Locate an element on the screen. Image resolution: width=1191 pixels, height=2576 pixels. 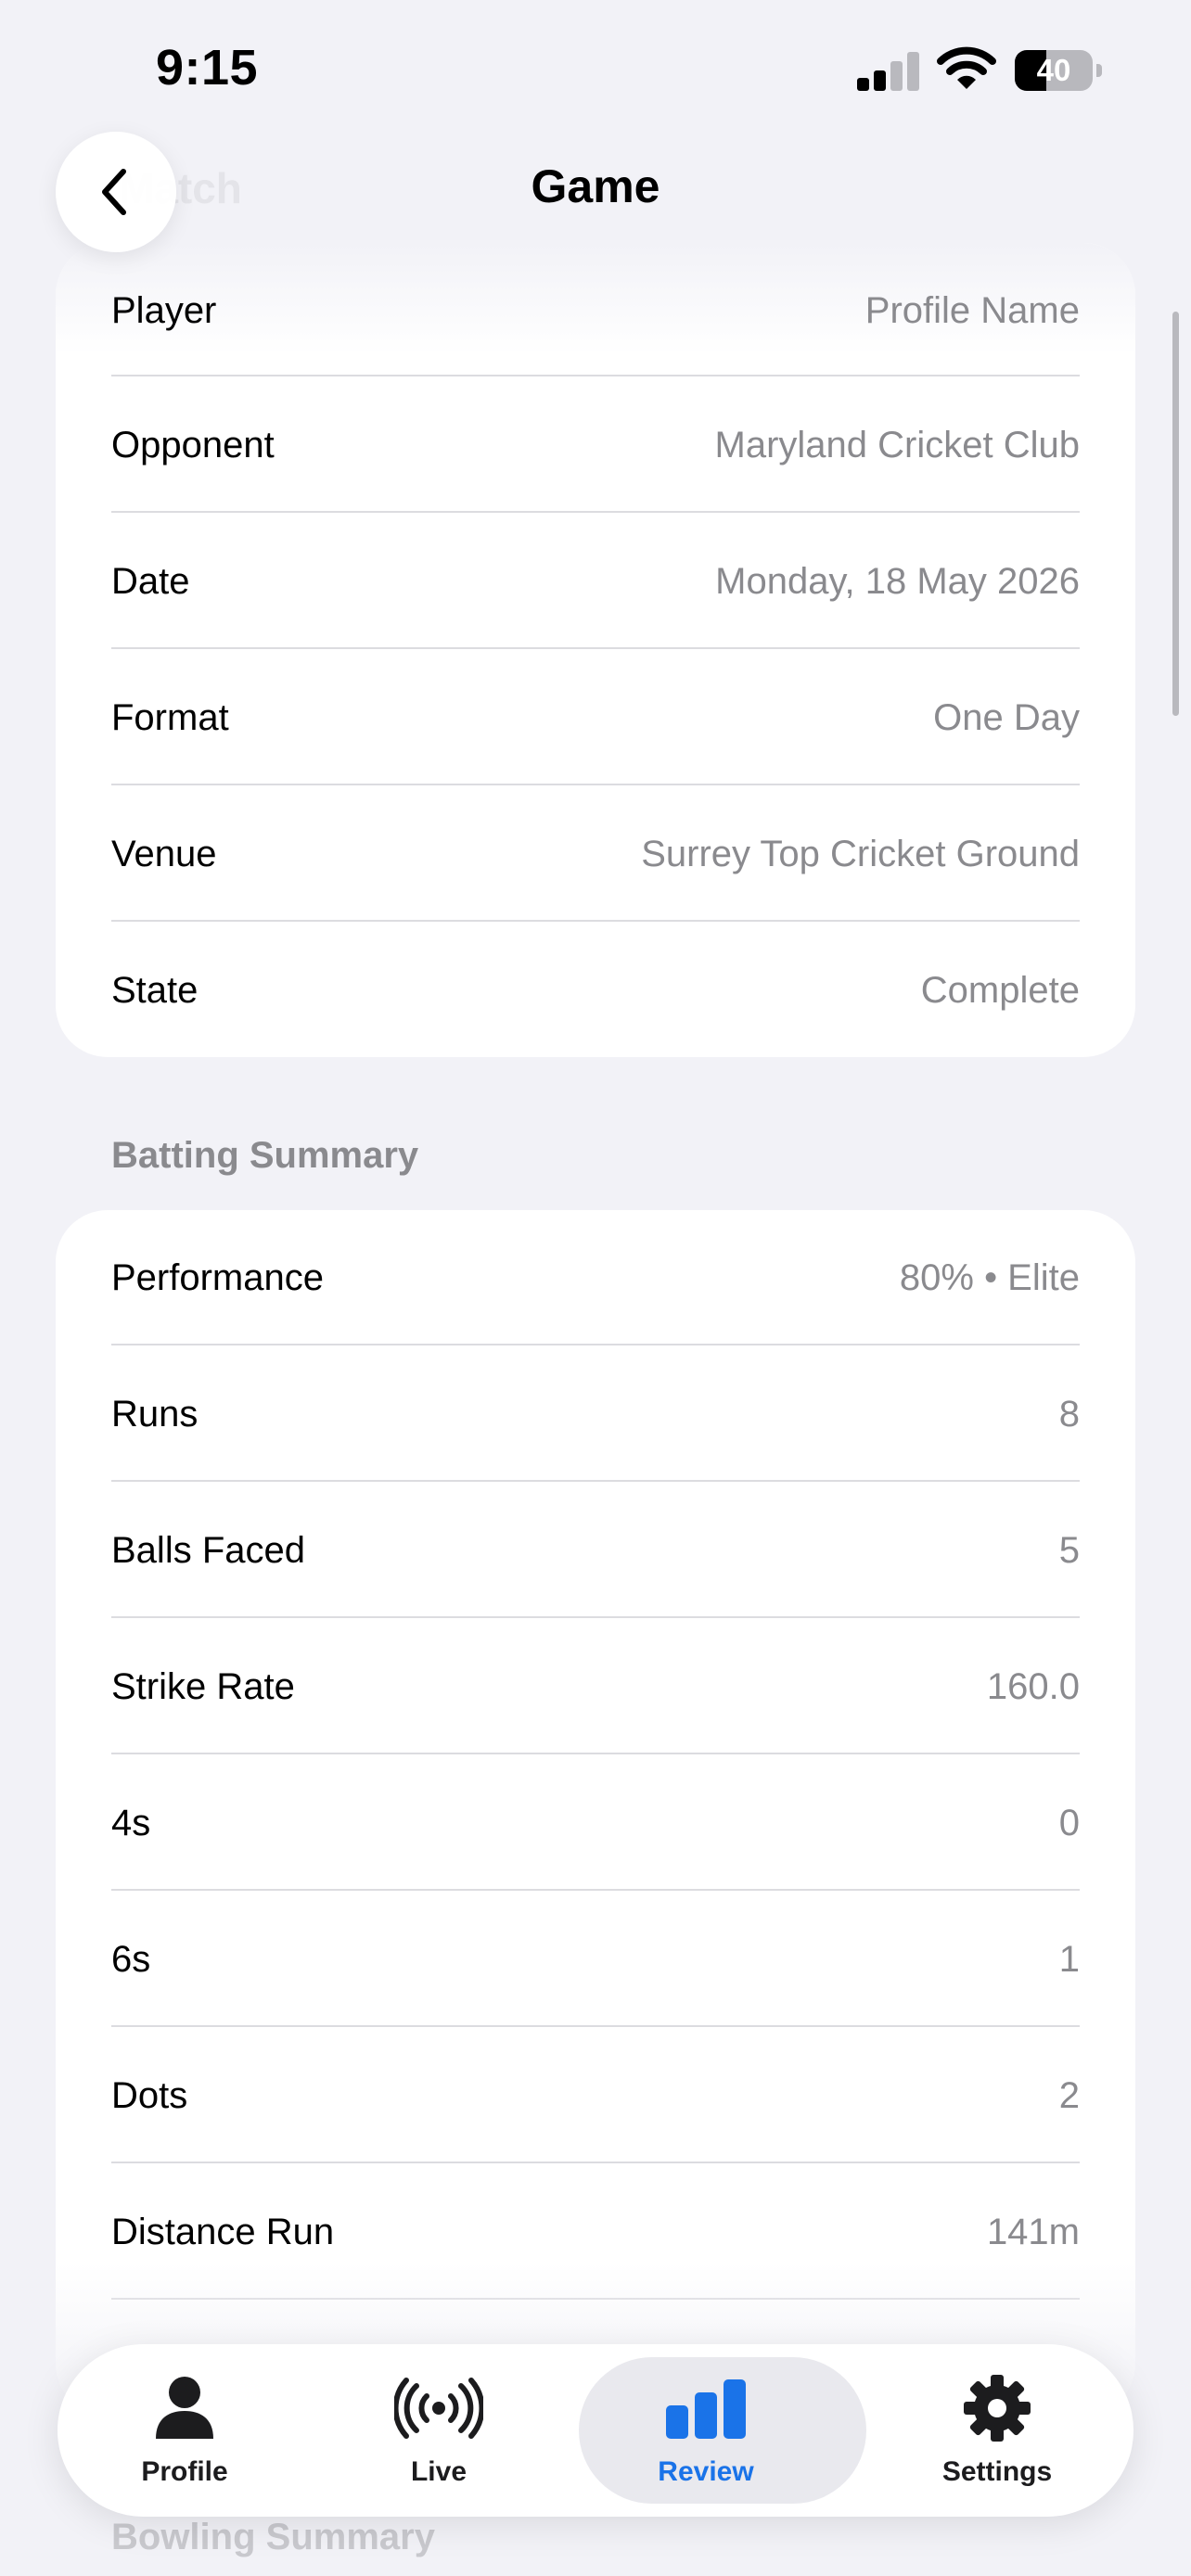
scroll-indicator is located at coordinates (1175, 514).